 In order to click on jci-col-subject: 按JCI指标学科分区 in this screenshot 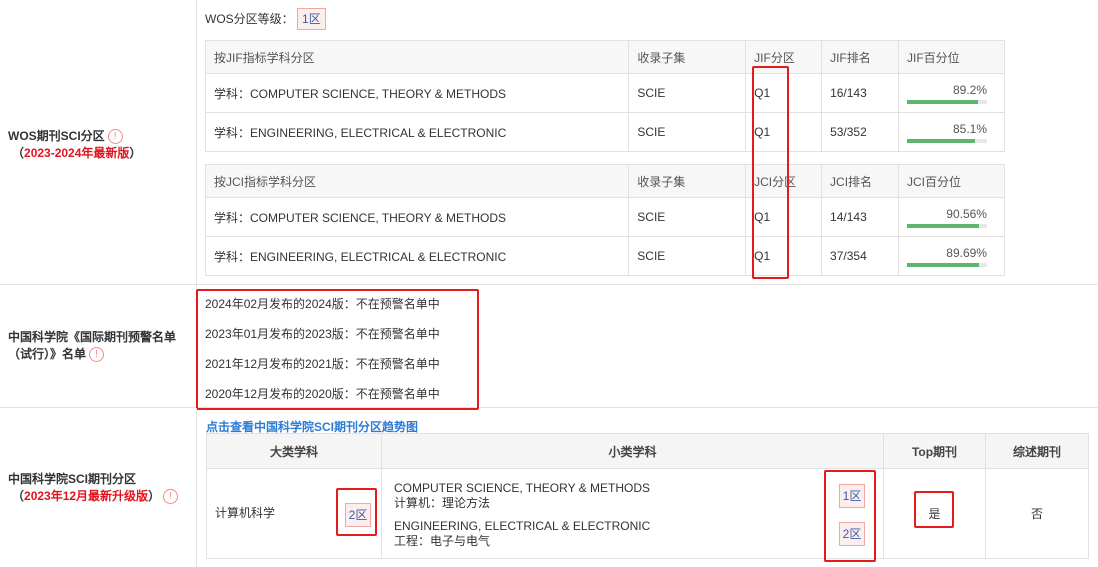, I will do `click(417, 181)`.